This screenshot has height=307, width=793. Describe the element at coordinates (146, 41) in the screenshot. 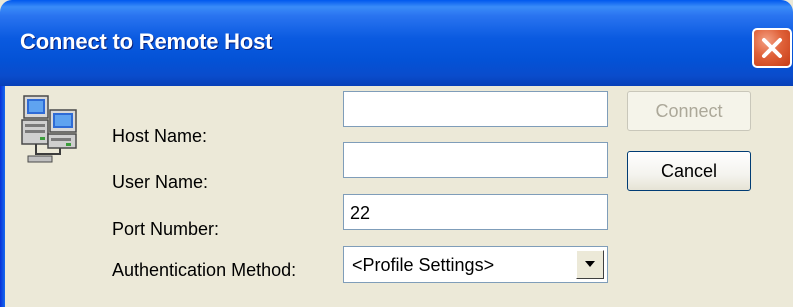

I see `window-title: Connect to Remote Host` at that location.